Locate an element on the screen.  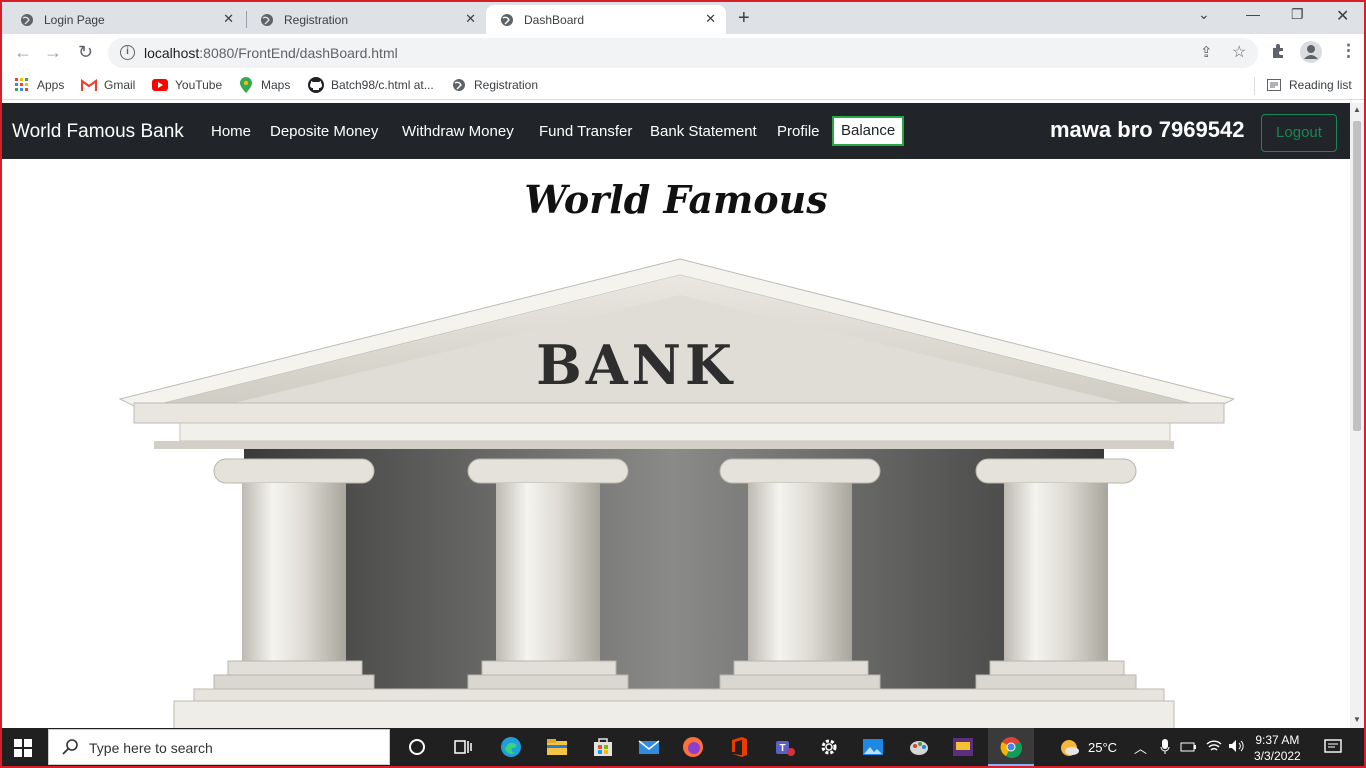
clock-date: 3/3/2022 is located at coordinates (1277, 756).